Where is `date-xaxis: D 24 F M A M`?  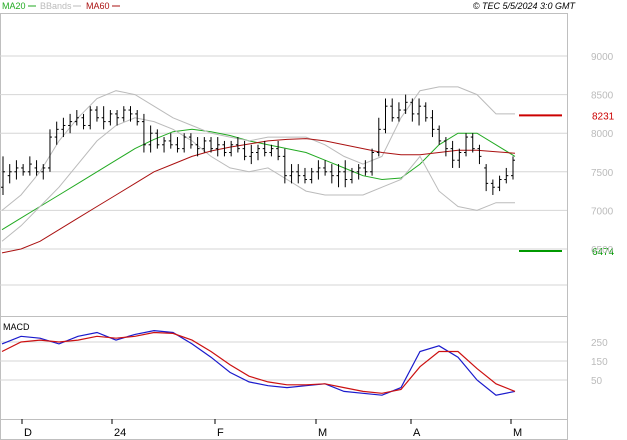
date-xaxis: D 24 F M A M is located at coordinates (271, 429).